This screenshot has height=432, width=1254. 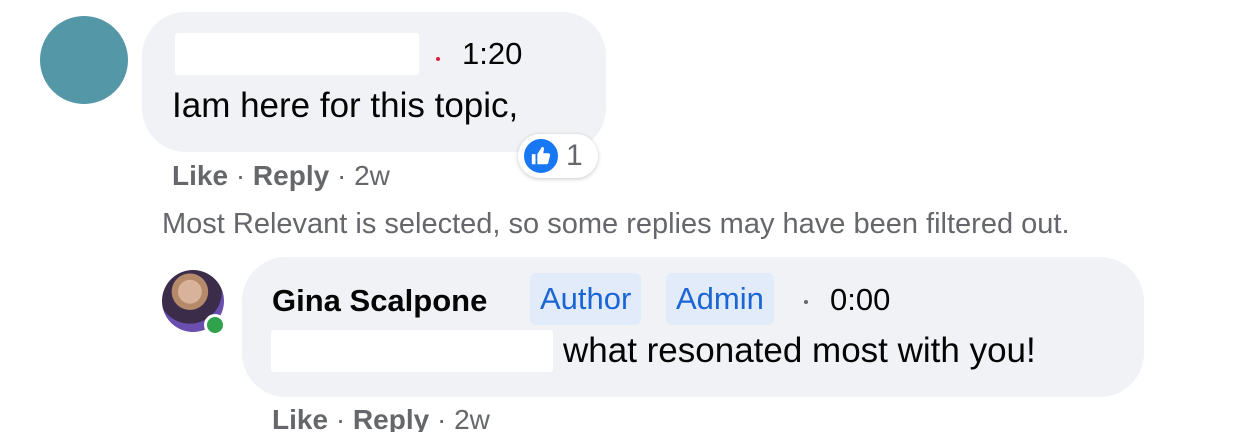 I want to click on reply-timestamp: 0:00, so click(x=860, y=300).